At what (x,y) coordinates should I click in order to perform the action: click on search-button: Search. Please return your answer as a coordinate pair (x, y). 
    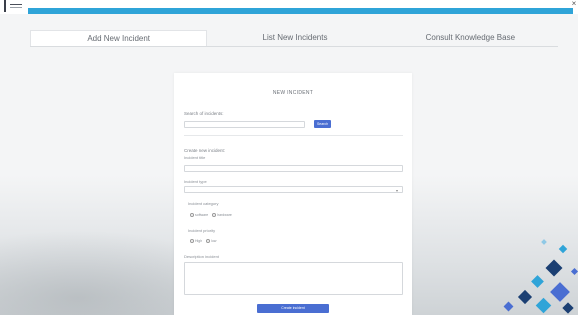
    Looking at the image, I should click on (322, 124).